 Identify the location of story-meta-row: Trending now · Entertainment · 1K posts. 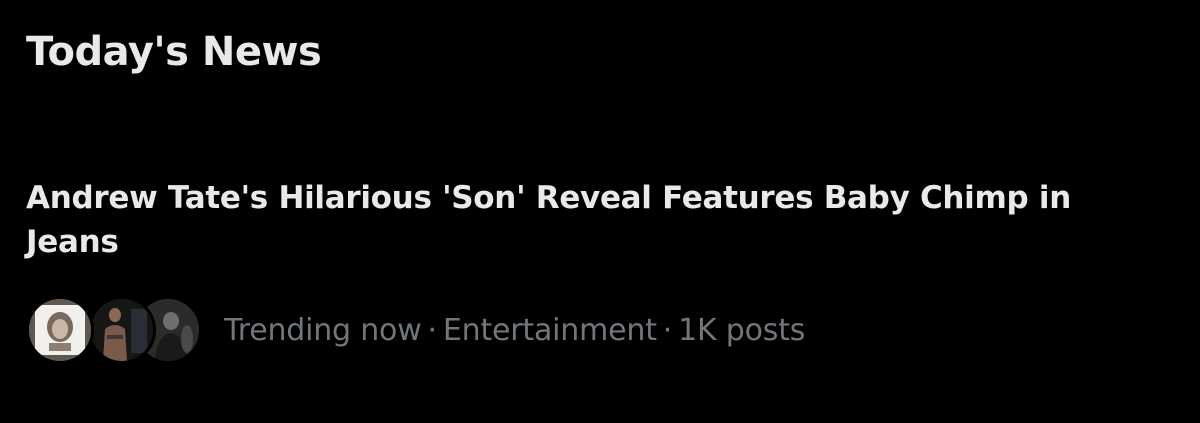
(415, 330).